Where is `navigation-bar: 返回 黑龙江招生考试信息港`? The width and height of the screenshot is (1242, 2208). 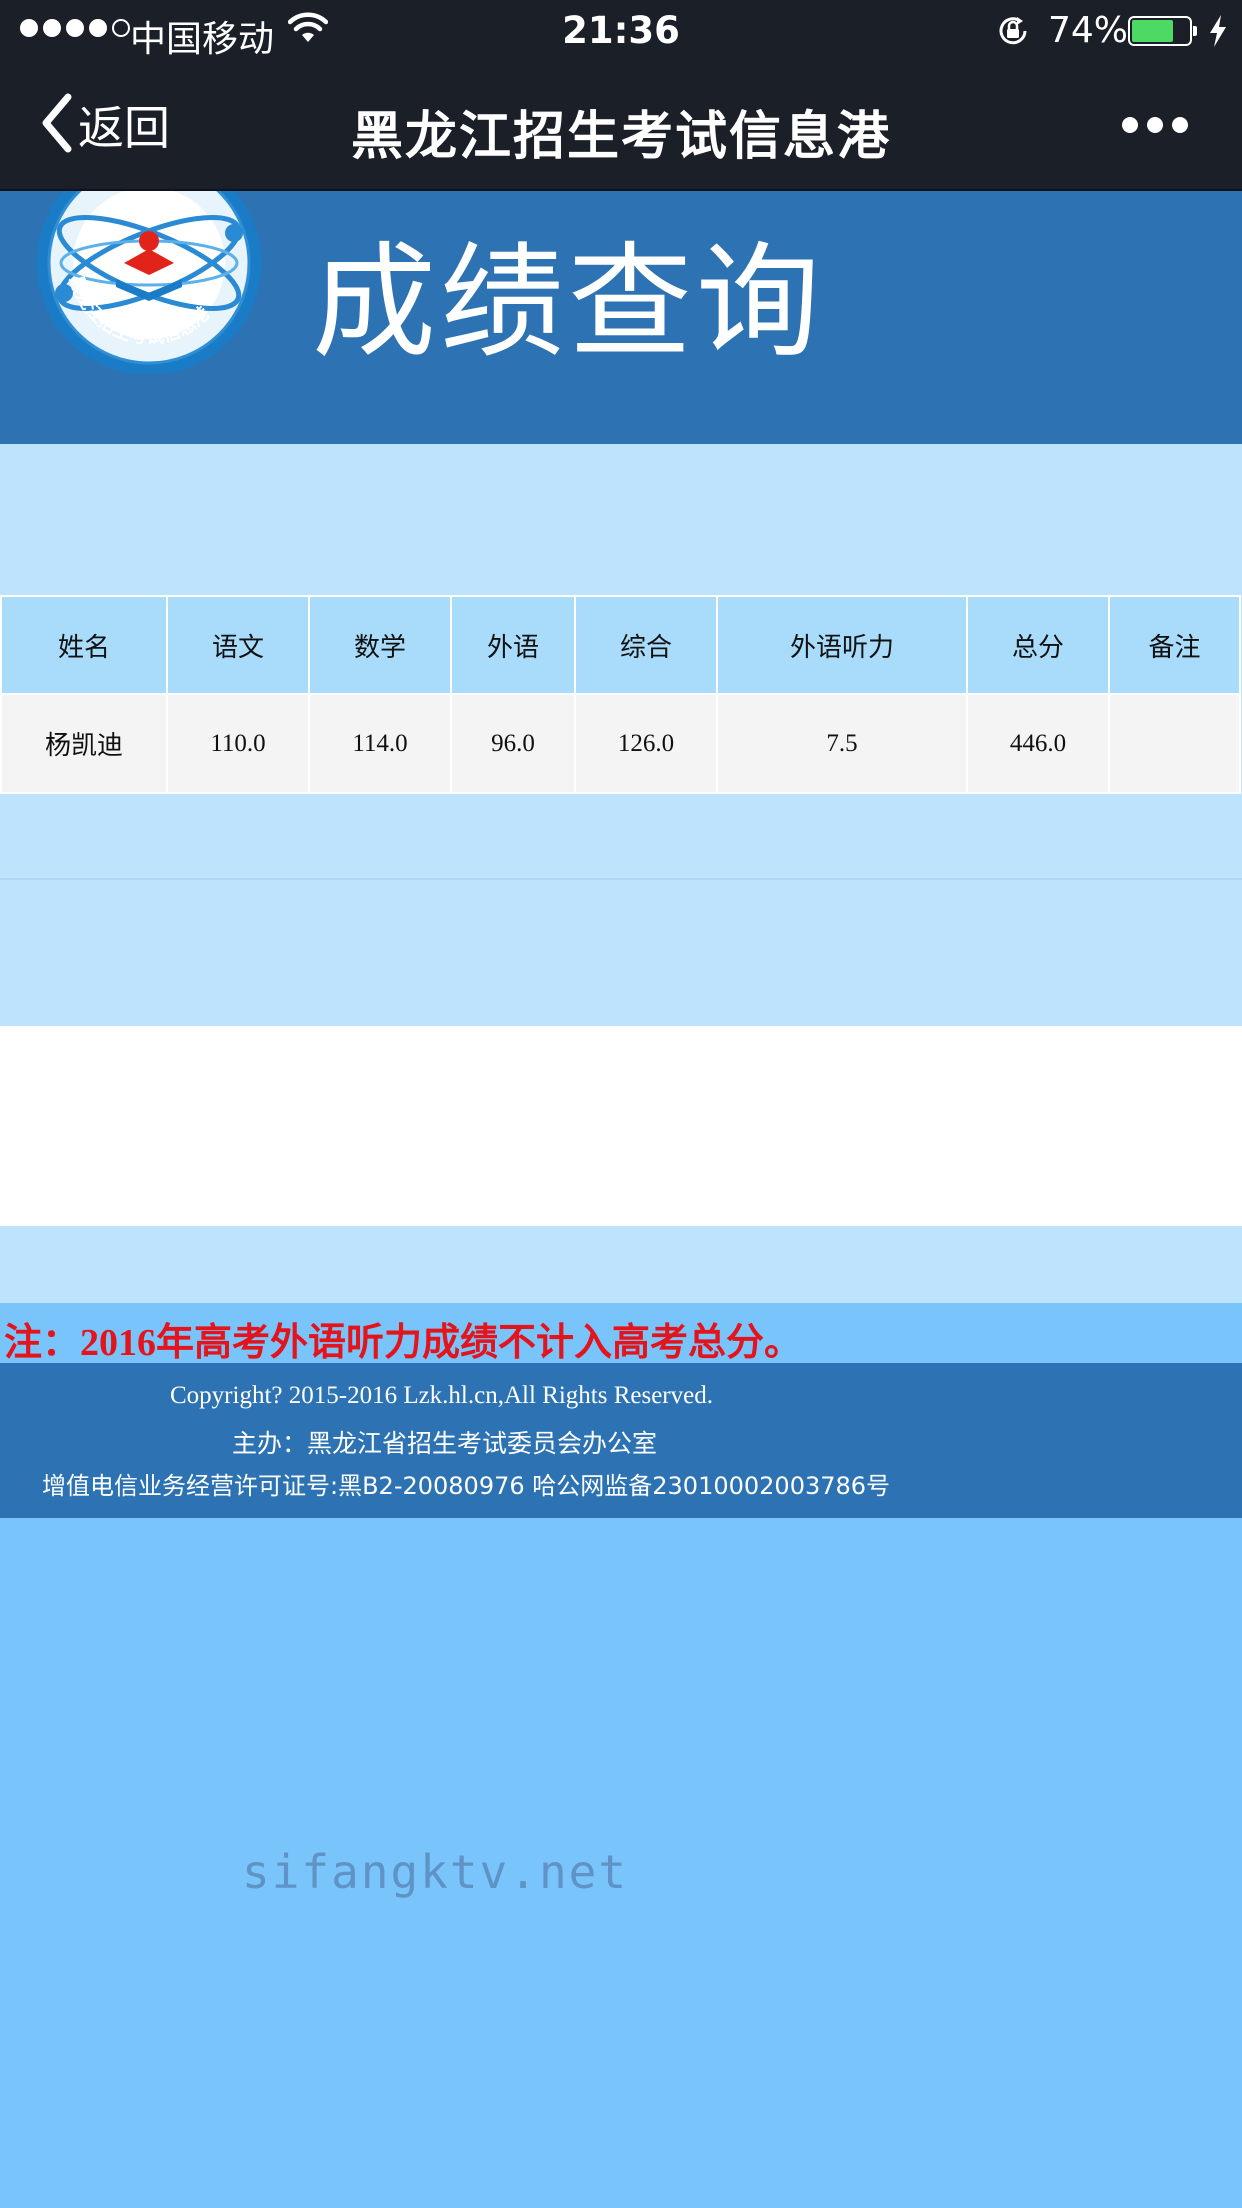 navigation-bar: 返回 黑龙江招生考试信息港 is located at coordinates (621, 126).